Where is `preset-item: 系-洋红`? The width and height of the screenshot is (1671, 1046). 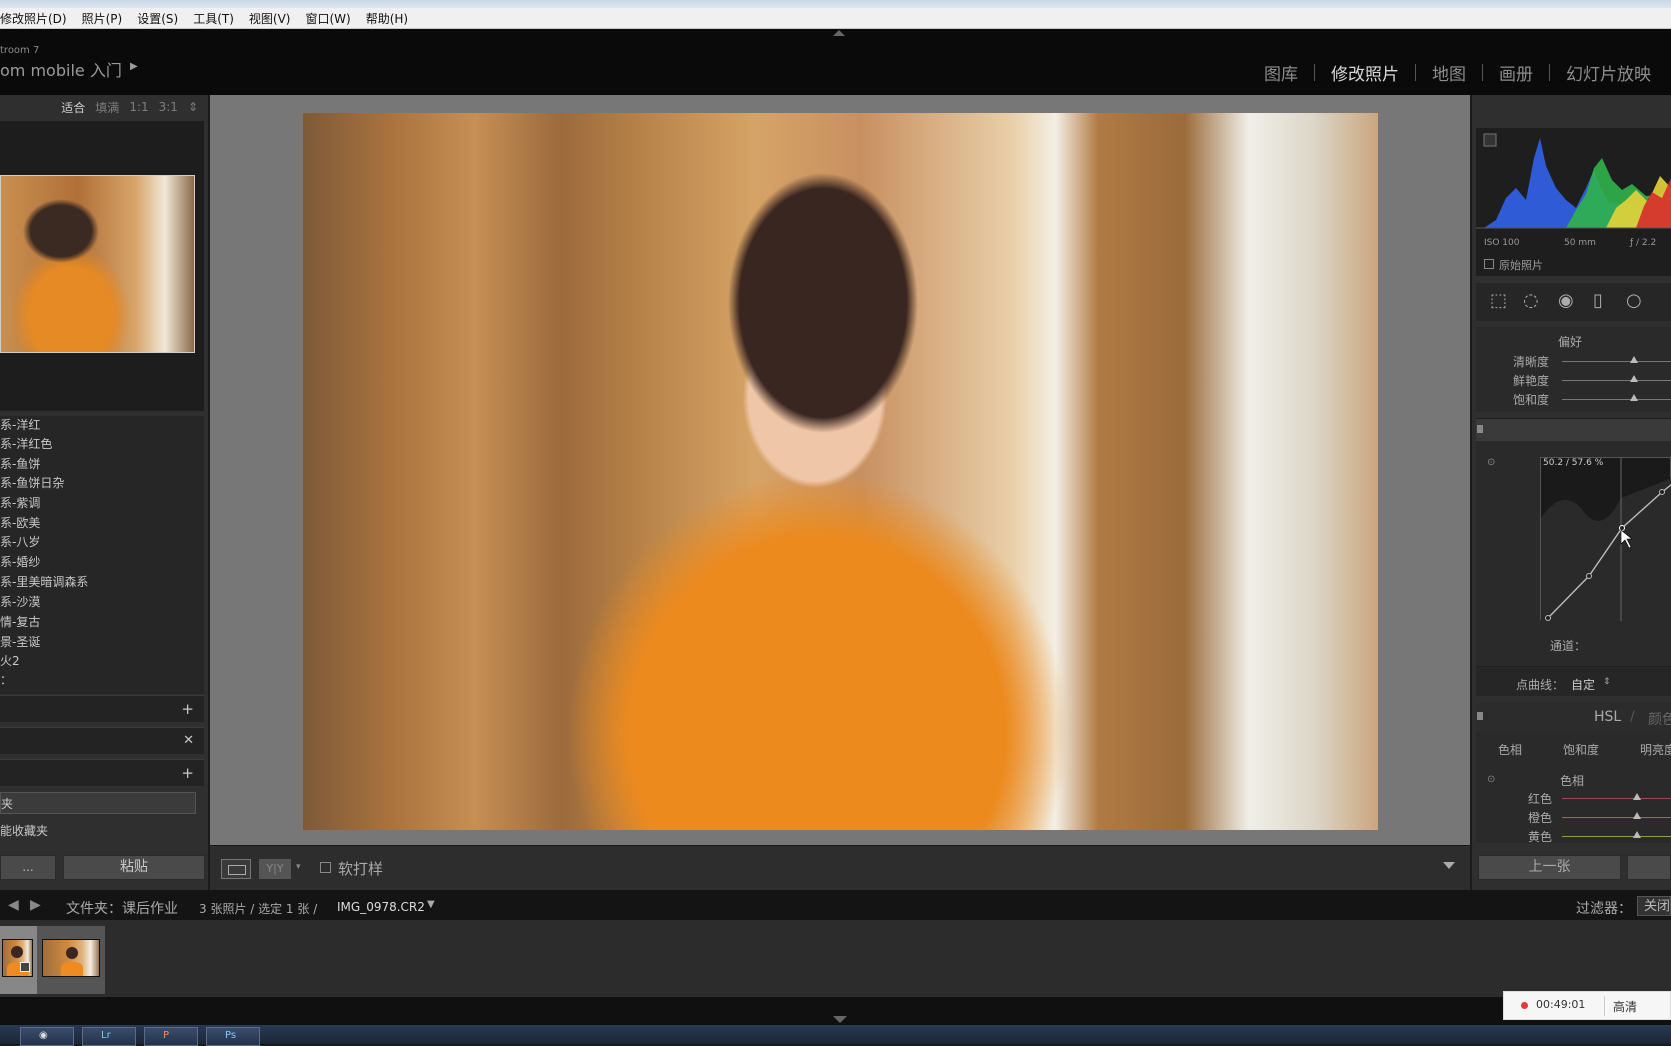 preset-item: 系-洋红 is located at coordinates (20, 424).